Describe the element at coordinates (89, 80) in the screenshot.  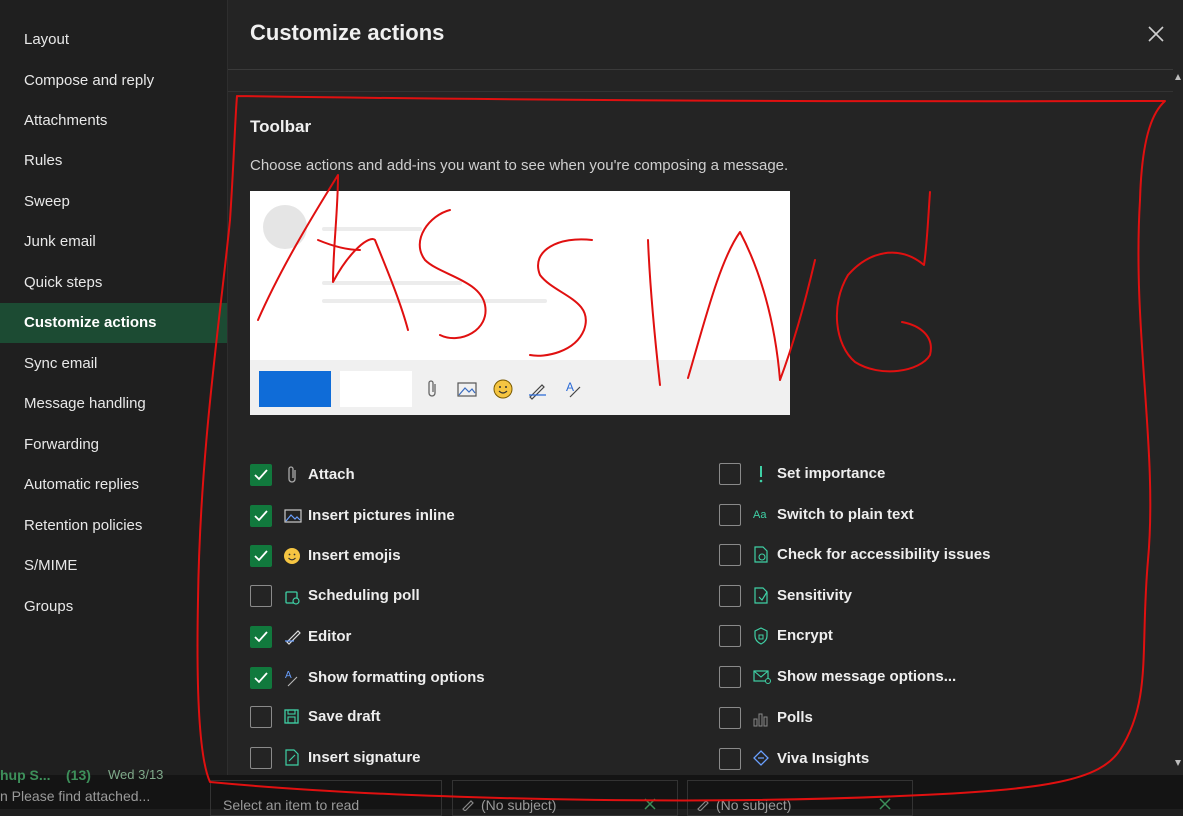
I see `sidebar-item-label: Compose and reply` at that location.